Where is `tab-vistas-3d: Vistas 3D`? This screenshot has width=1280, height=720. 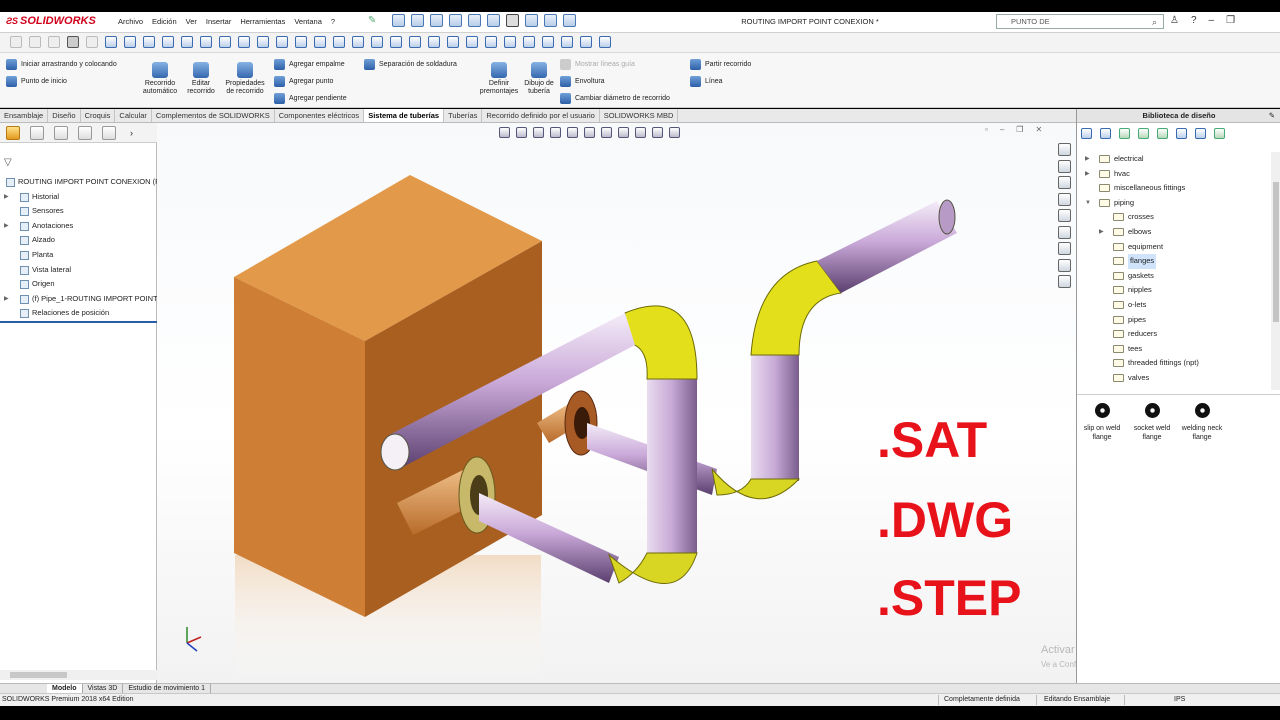 tab-vistas-3d: Vistas 3D is located at coordinates (103, 688).